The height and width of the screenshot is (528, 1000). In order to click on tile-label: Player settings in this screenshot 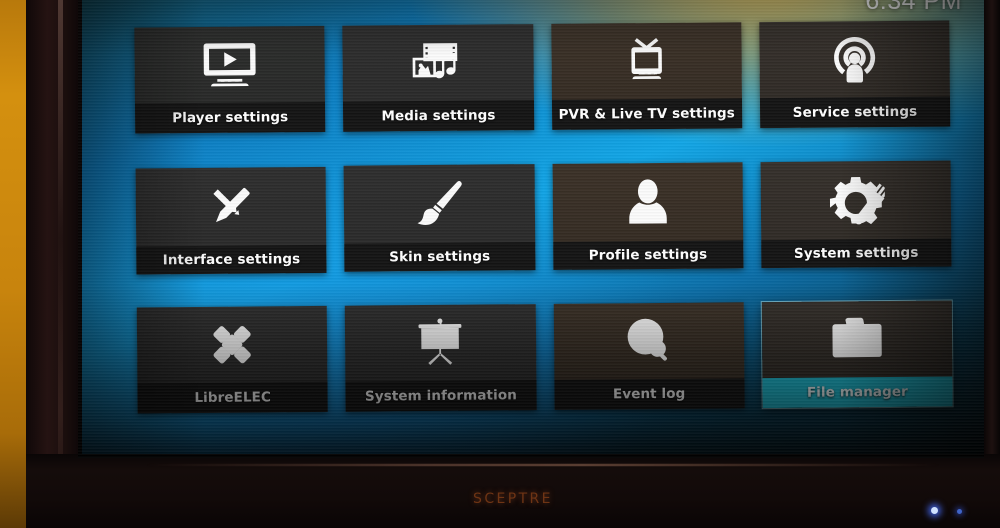, I will do `click(230, 117)`.